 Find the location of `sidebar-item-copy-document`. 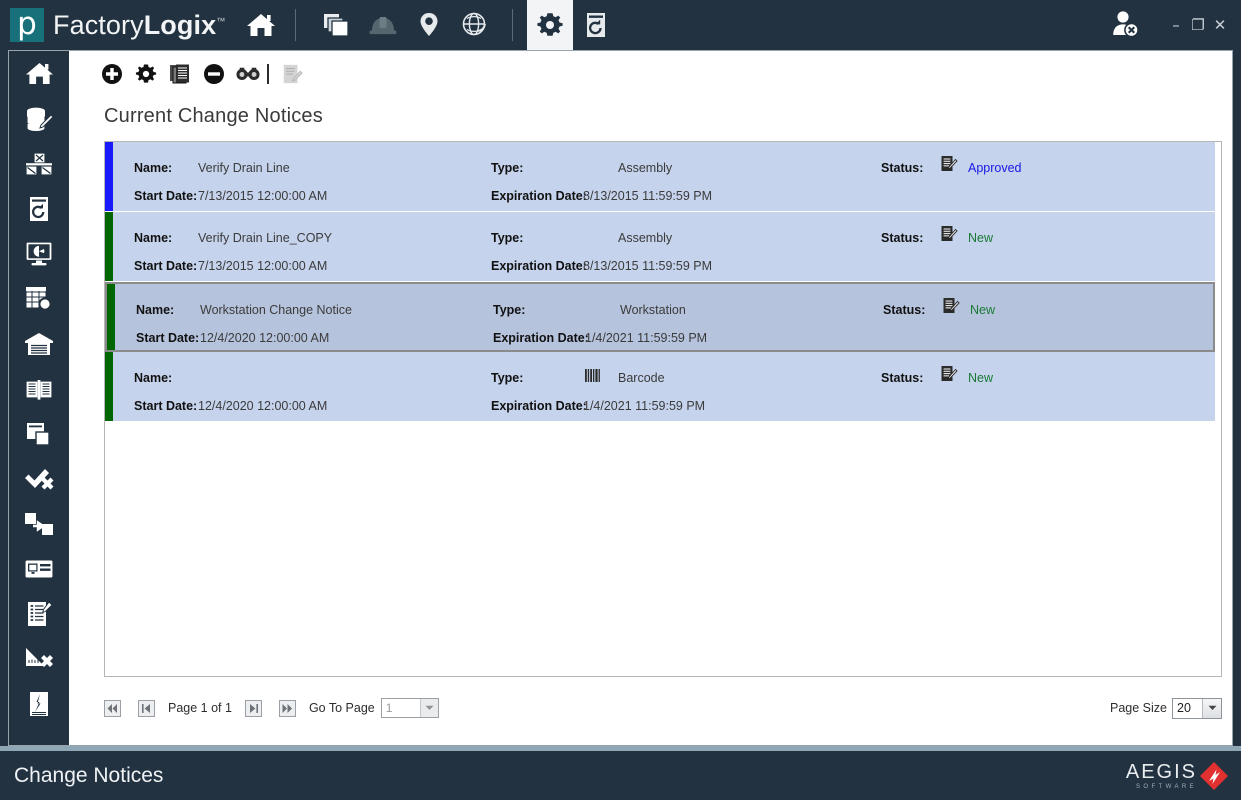

sidebar-item-copy-document is located at coordinates (39, 433).